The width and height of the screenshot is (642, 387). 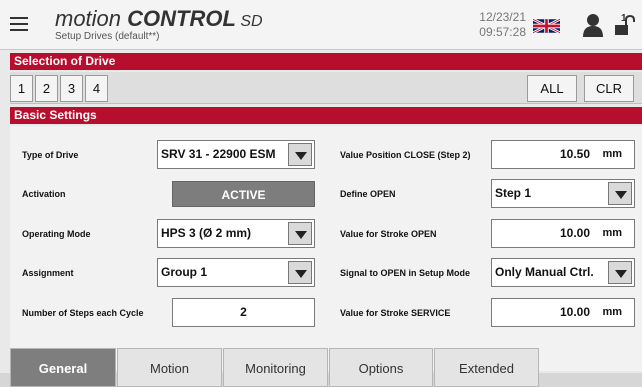 What do you see at coordinates (96, 88) in the screenshot?
I see `drive-4-button: 4` at bounding box center [96, 88].